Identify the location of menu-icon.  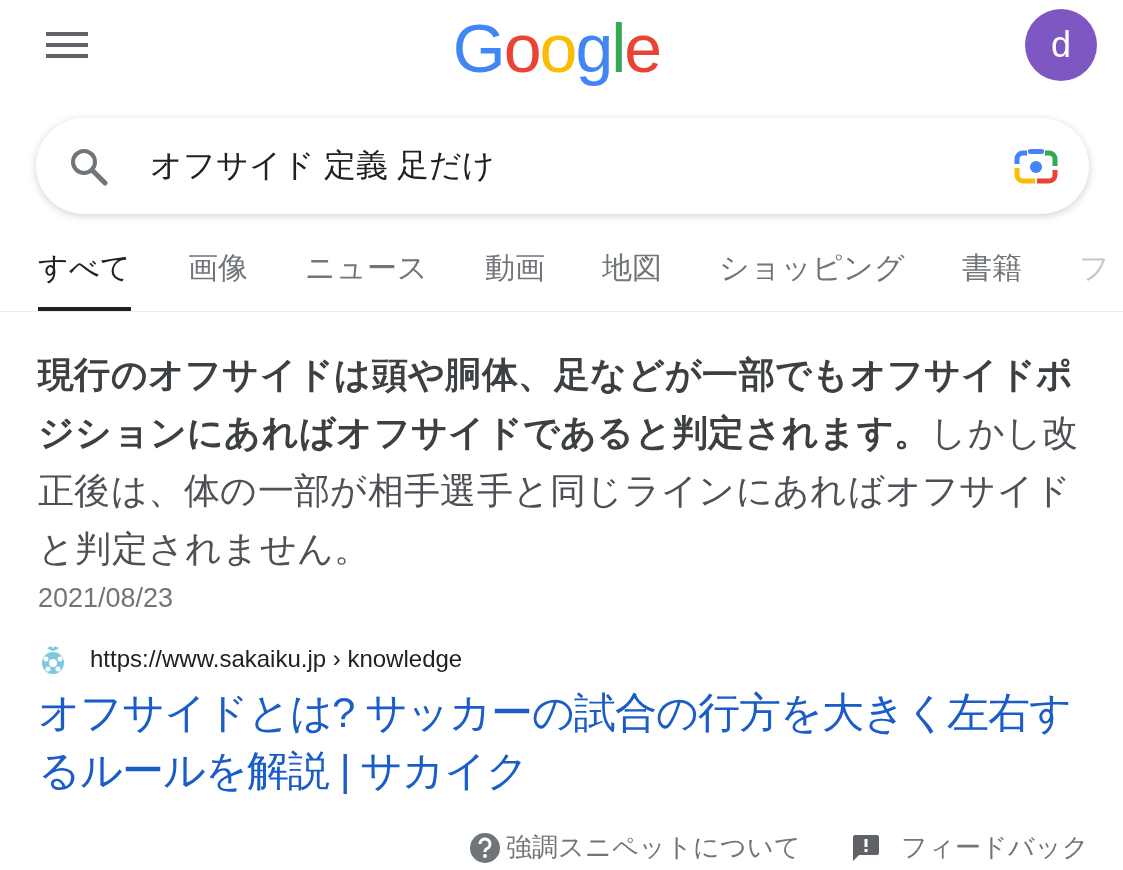
(67, 45).